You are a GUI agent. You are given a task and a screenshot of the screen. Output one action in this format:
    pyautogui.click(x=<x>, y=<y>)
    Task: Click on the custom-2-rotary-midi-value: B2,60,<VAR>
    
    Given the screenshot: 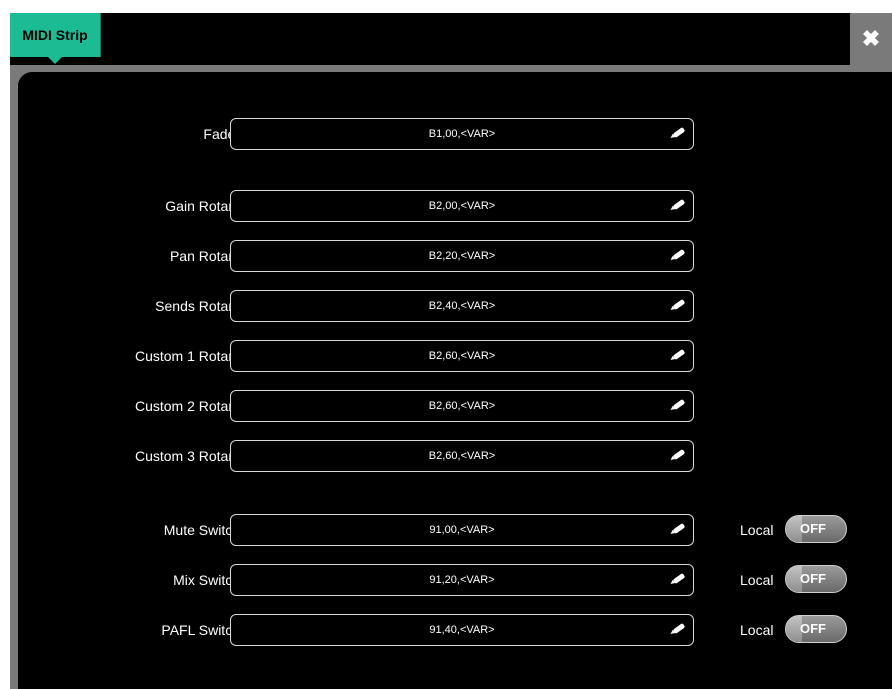 What is the action you would take?
    pyautogui.click(x=462, y=406)
    